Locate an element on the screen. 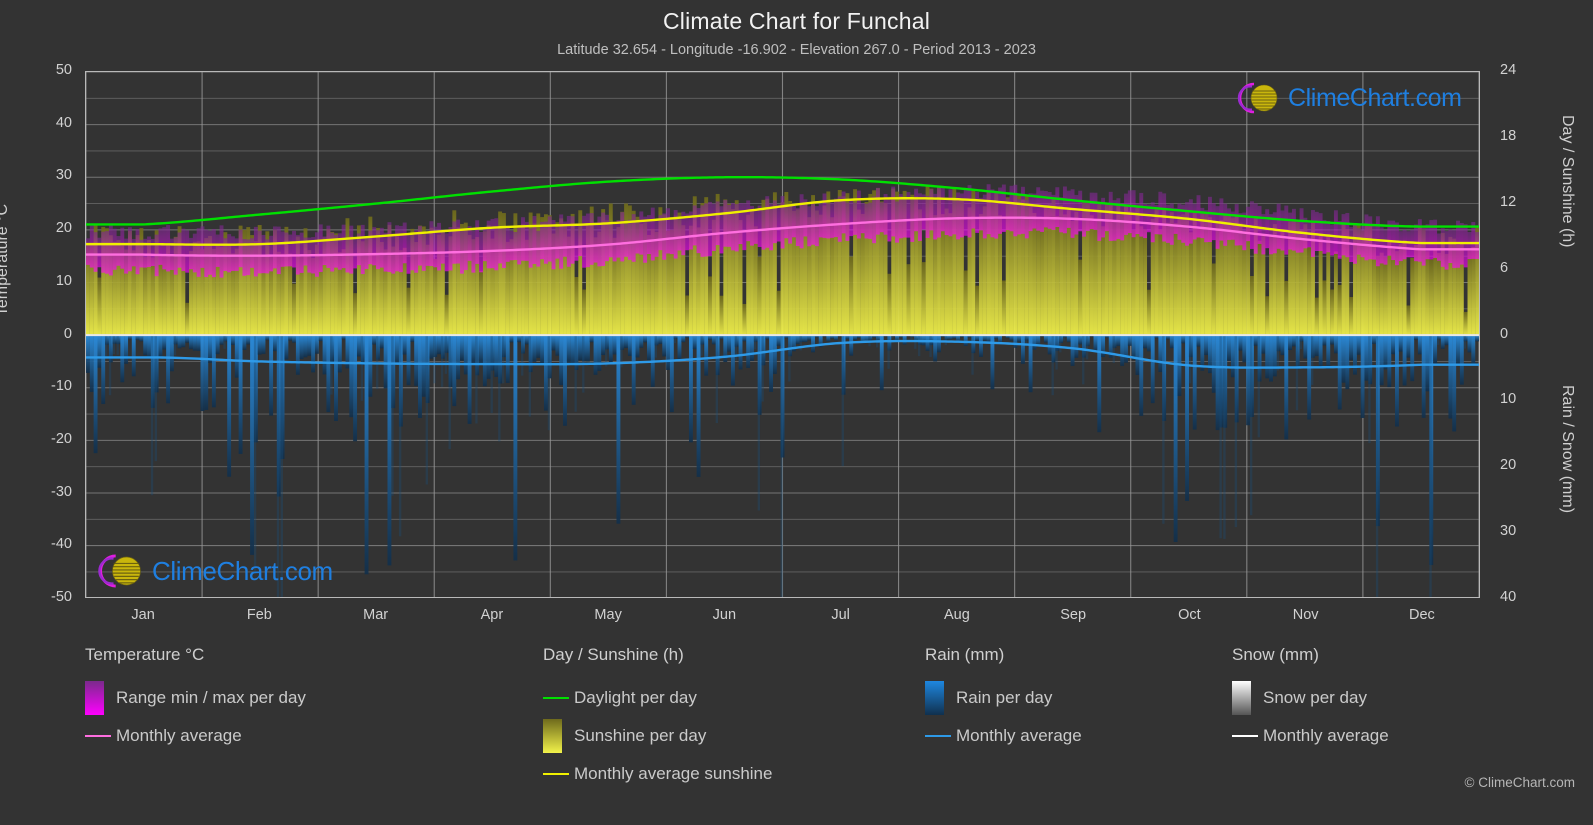 This screenshot has height=825, width=1593. y-tick-left: 20 is located at coordinates (63, 228).